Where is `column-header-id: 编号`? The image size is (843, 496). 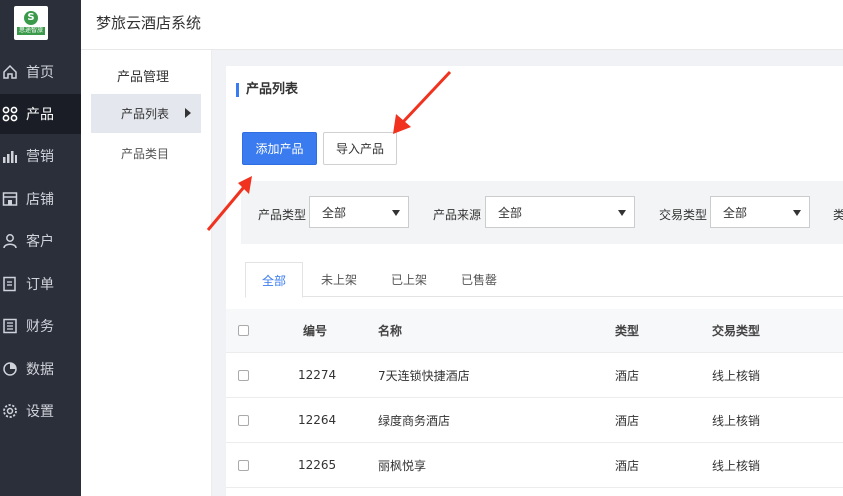
column-header-id: 编号 is located at coordinates (315, 331).